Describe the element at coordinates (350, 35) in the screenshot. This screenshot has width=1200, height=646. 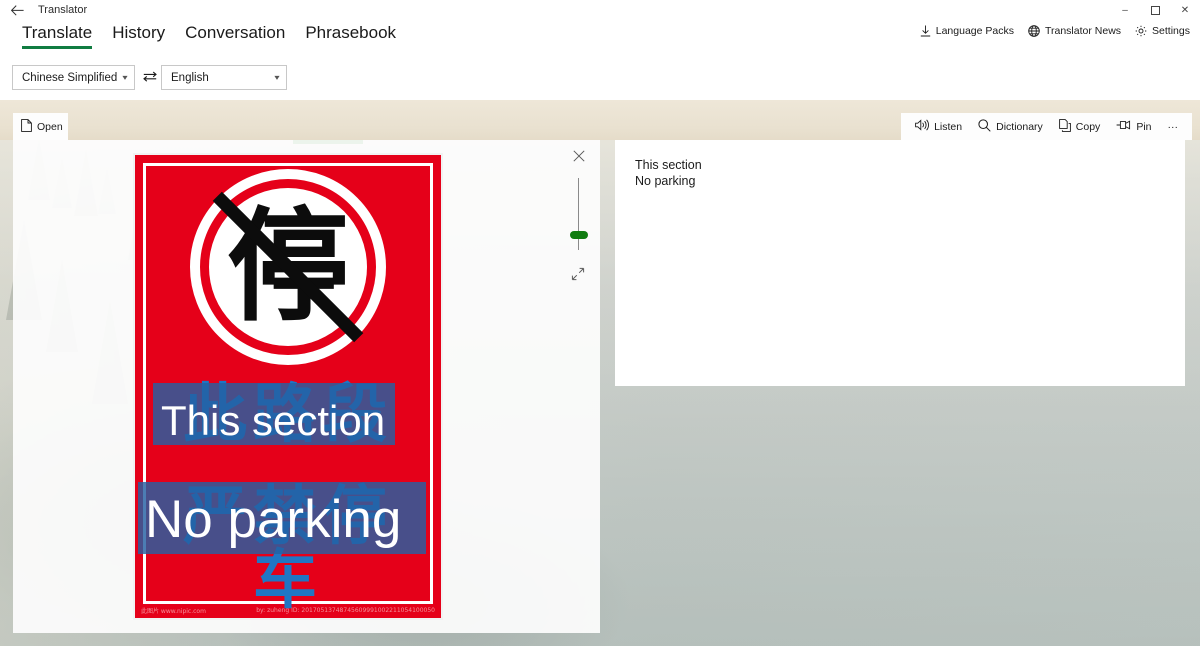
I see `nav-tab-phrasebook: Phrasebook` at that location.